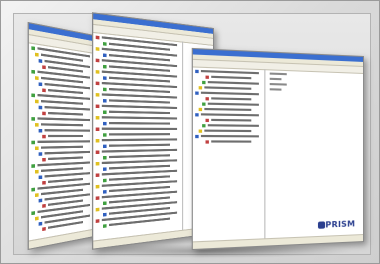  What do you see at coordinates (321, 225) in the screenshot?
I see `brand-logo-icon` at bounding box center [321, 225].